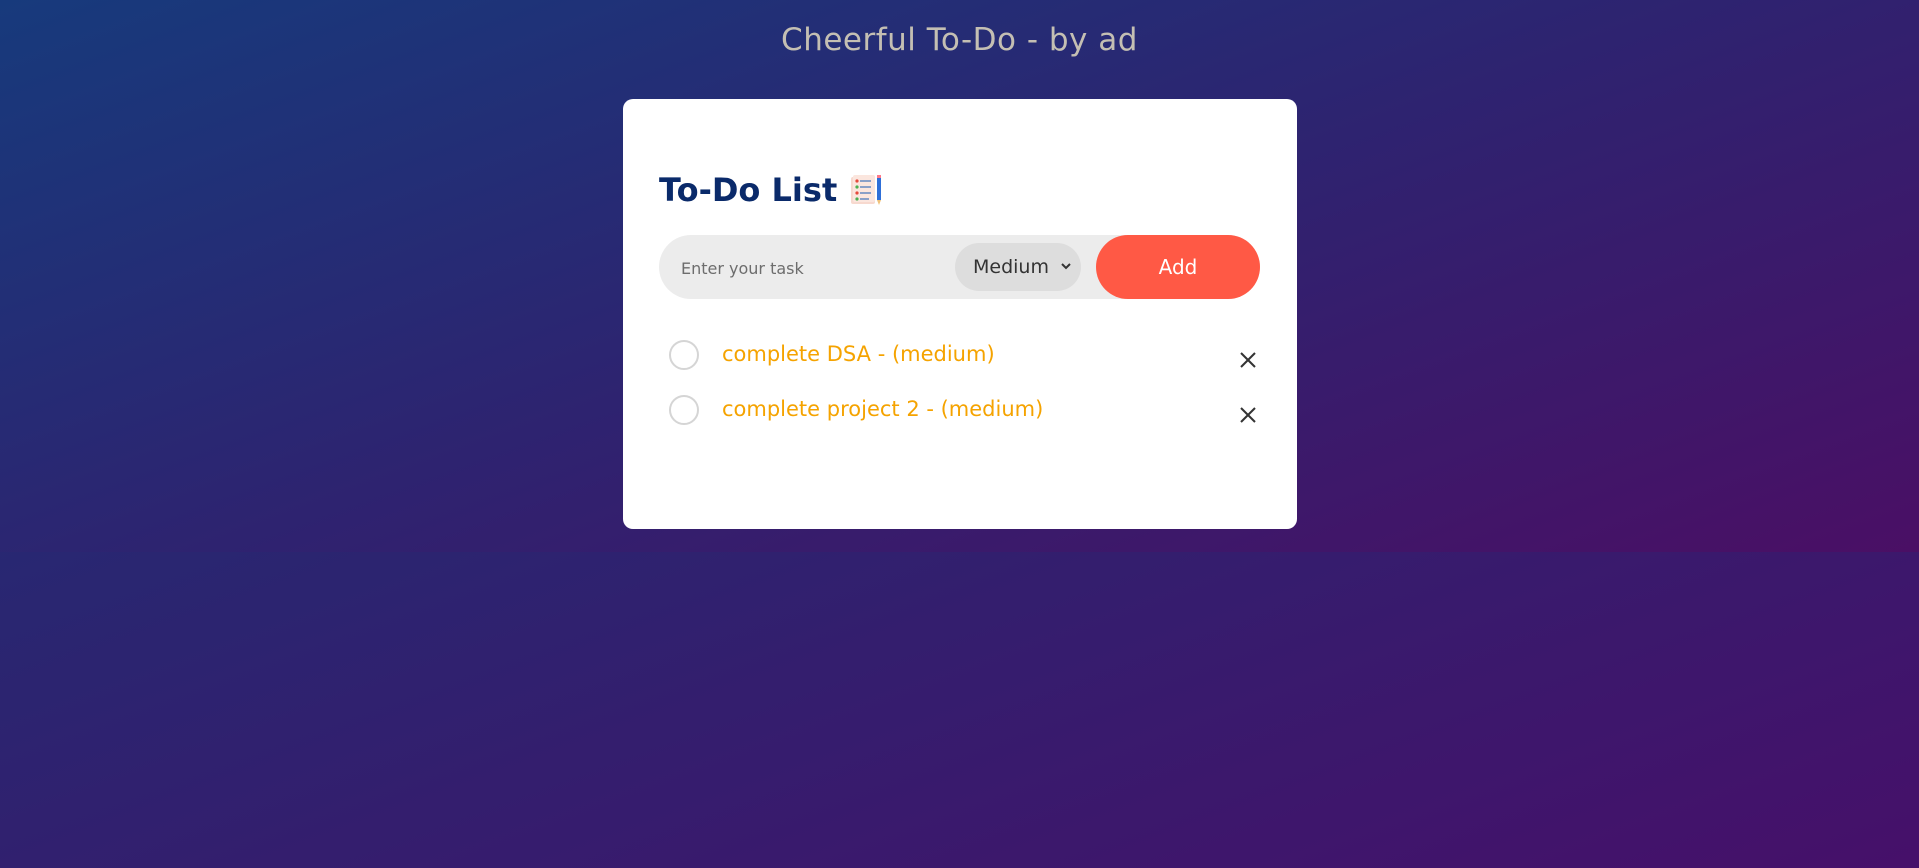 The image size is (1919, 868). What do you see at coordinates (964, 367) in the screenshot?
I see `task-item: complete DSA - (medium)` at bounding box center [964, 367].